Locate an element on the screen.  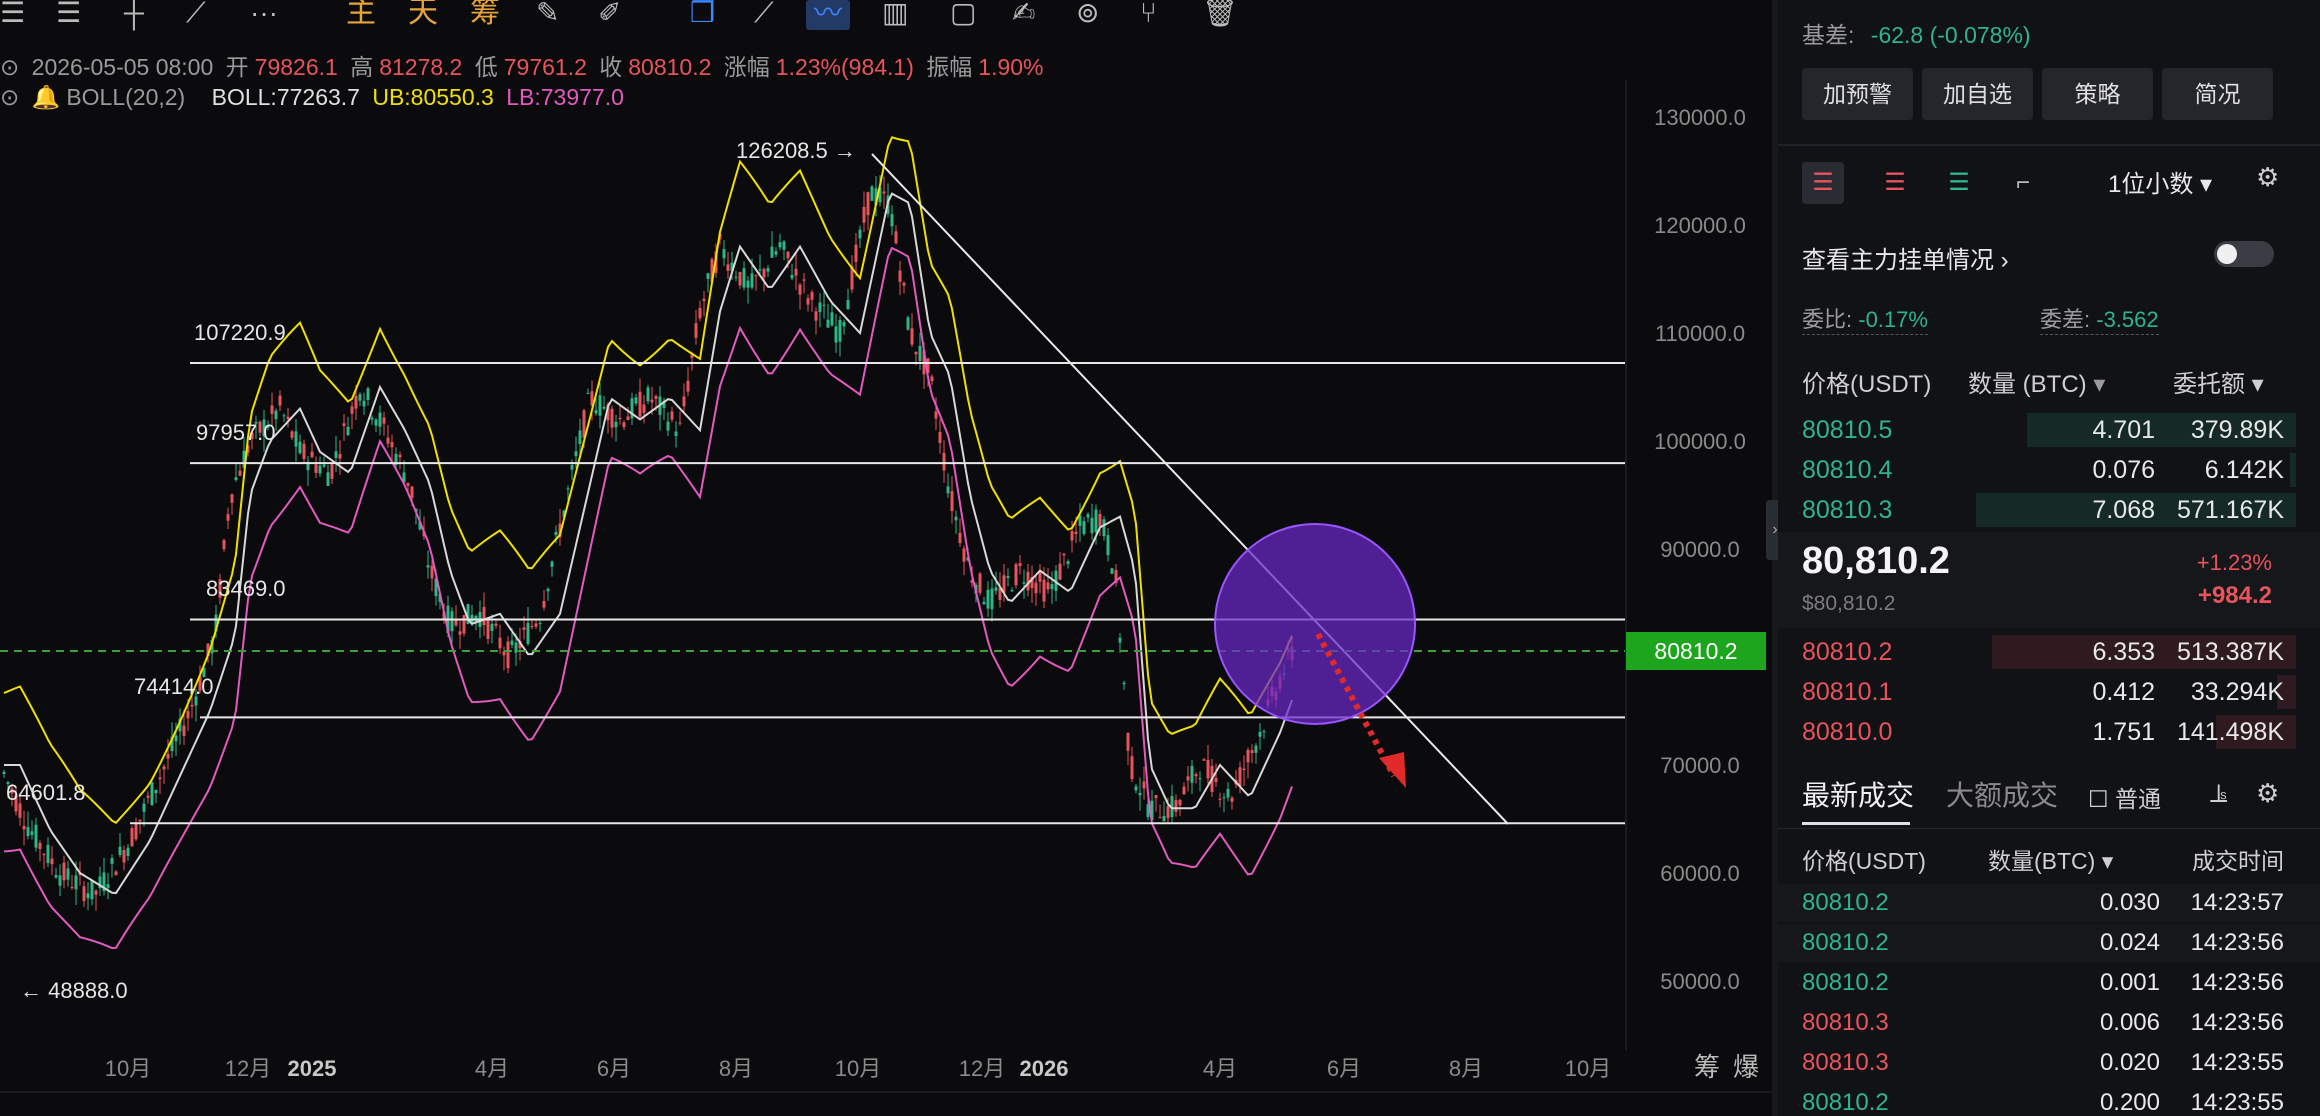
tab-latest-trades: 最新成交 is located at coordinates (1858, 794).